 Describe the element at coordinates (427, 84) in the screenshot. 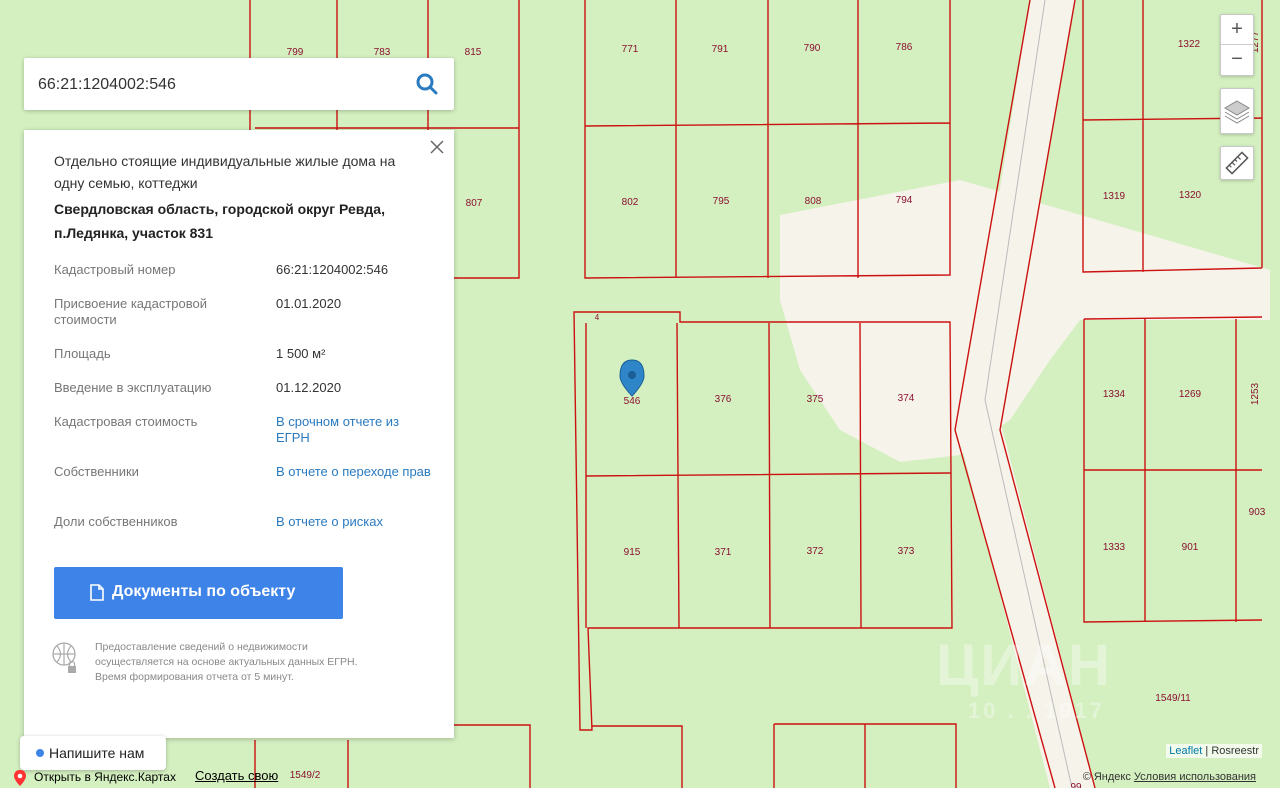

I see `search-icon` at that location.